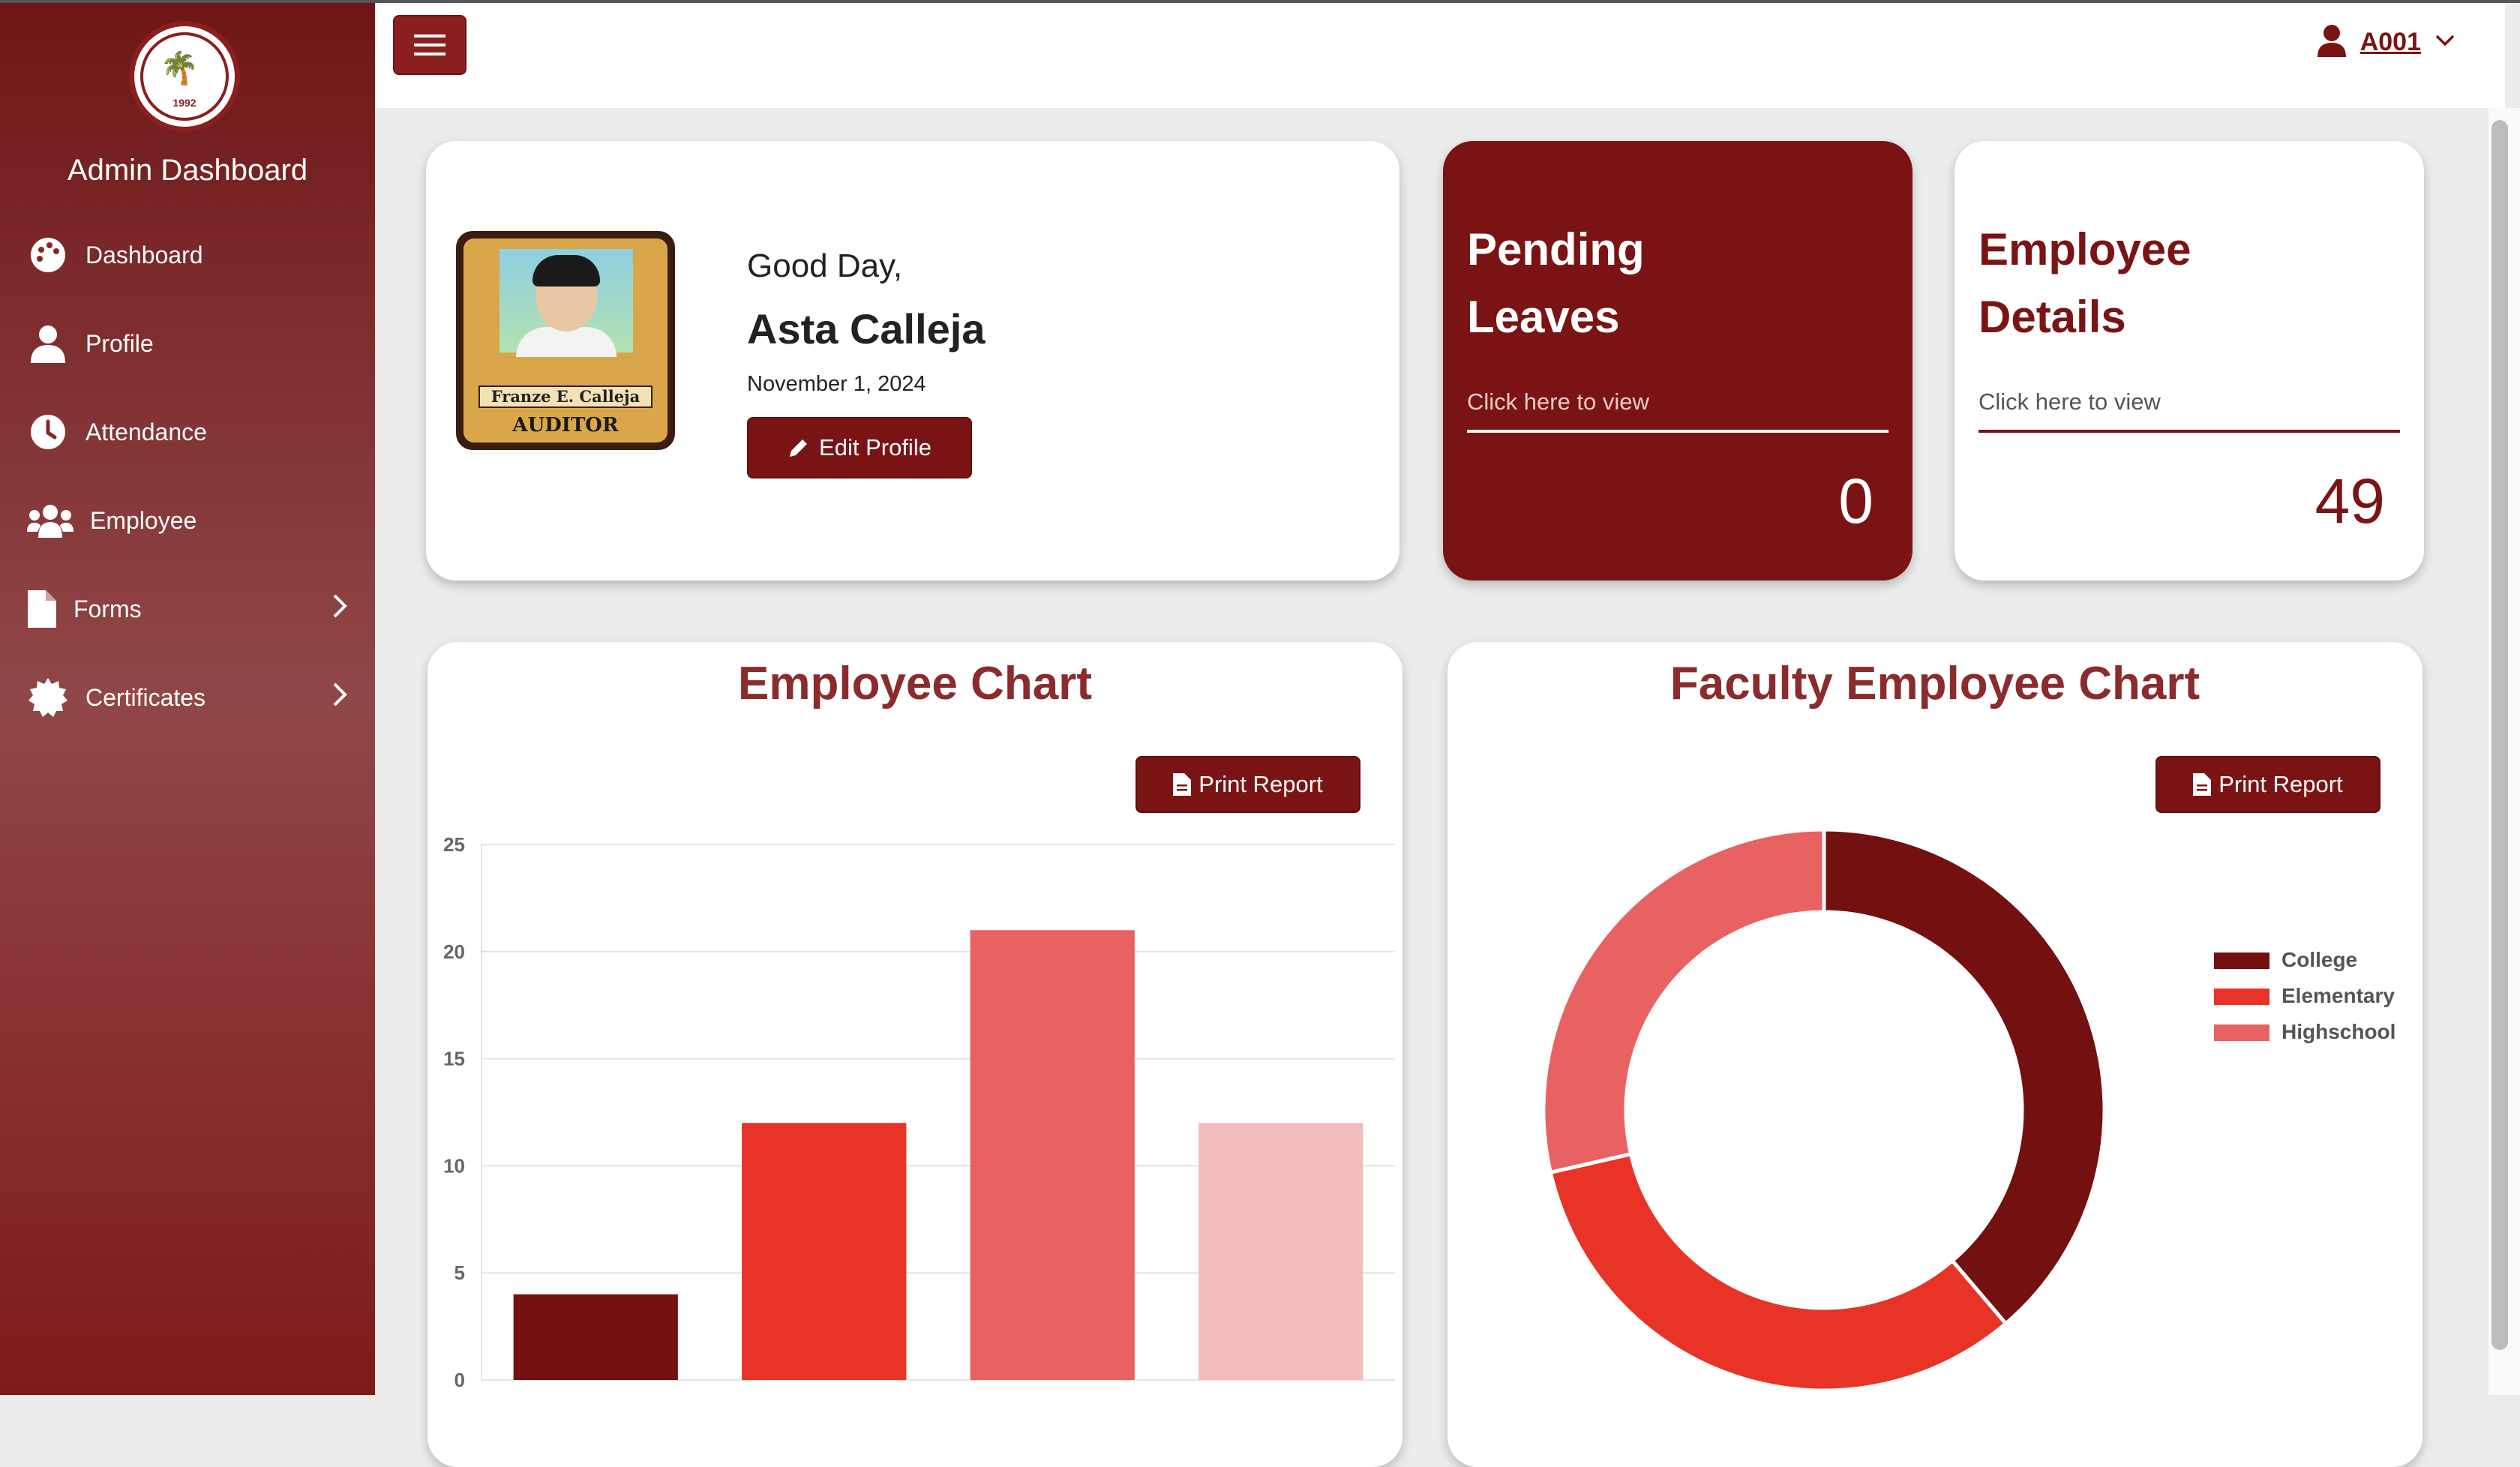  I want to click on sidebar-item-label: Employee, so click(143, 520).